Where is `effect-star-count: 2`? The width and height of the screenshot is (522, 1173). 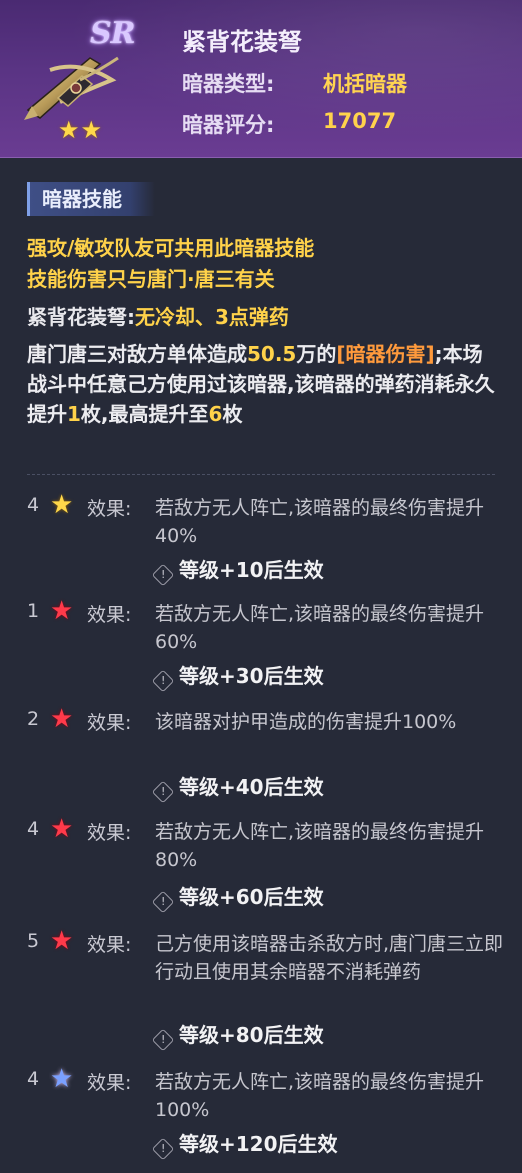
effect-star-count: 2 is located at coordinates (33, 719).